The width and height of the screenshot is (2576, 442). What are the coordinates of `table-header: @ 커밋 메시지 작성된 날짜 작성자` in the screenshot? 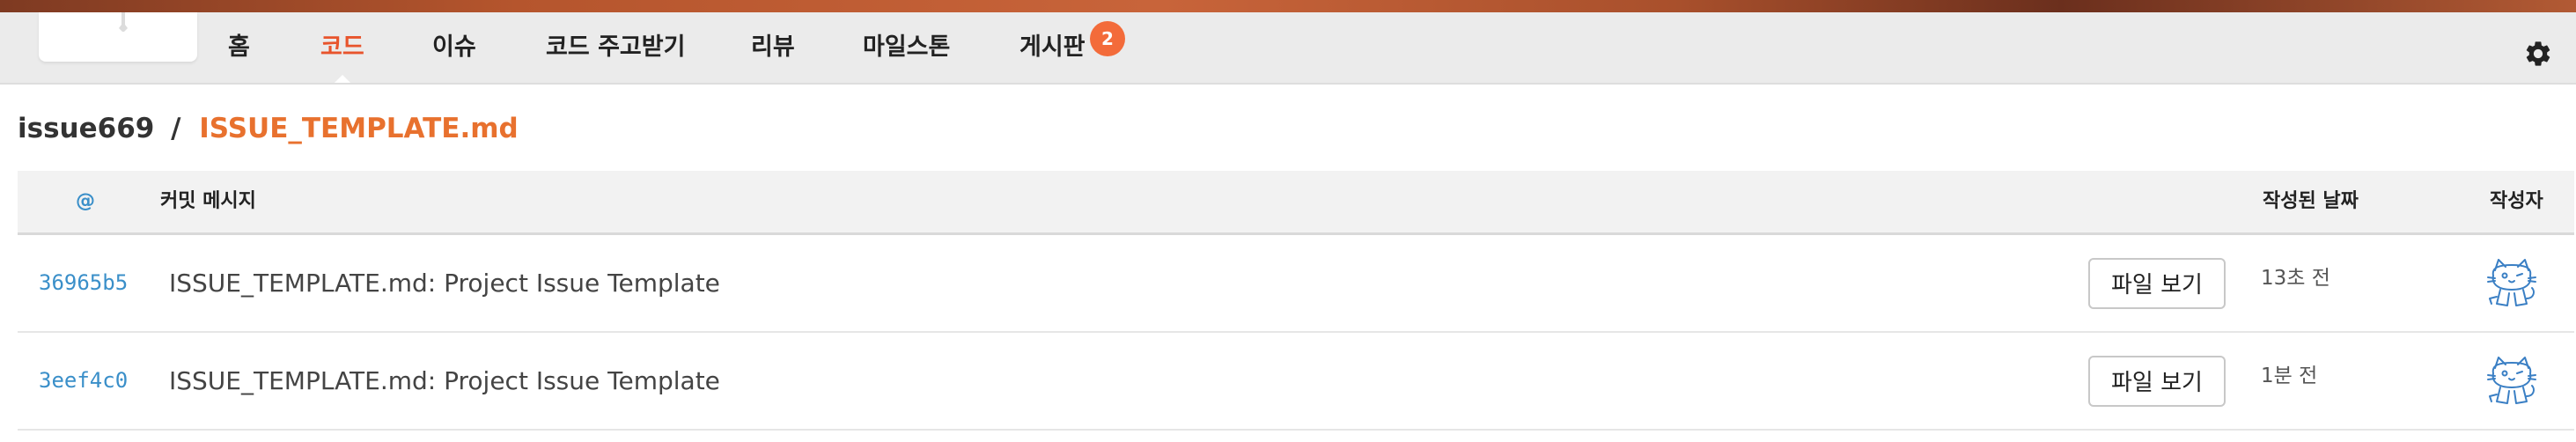 It's located at (1296, 203).